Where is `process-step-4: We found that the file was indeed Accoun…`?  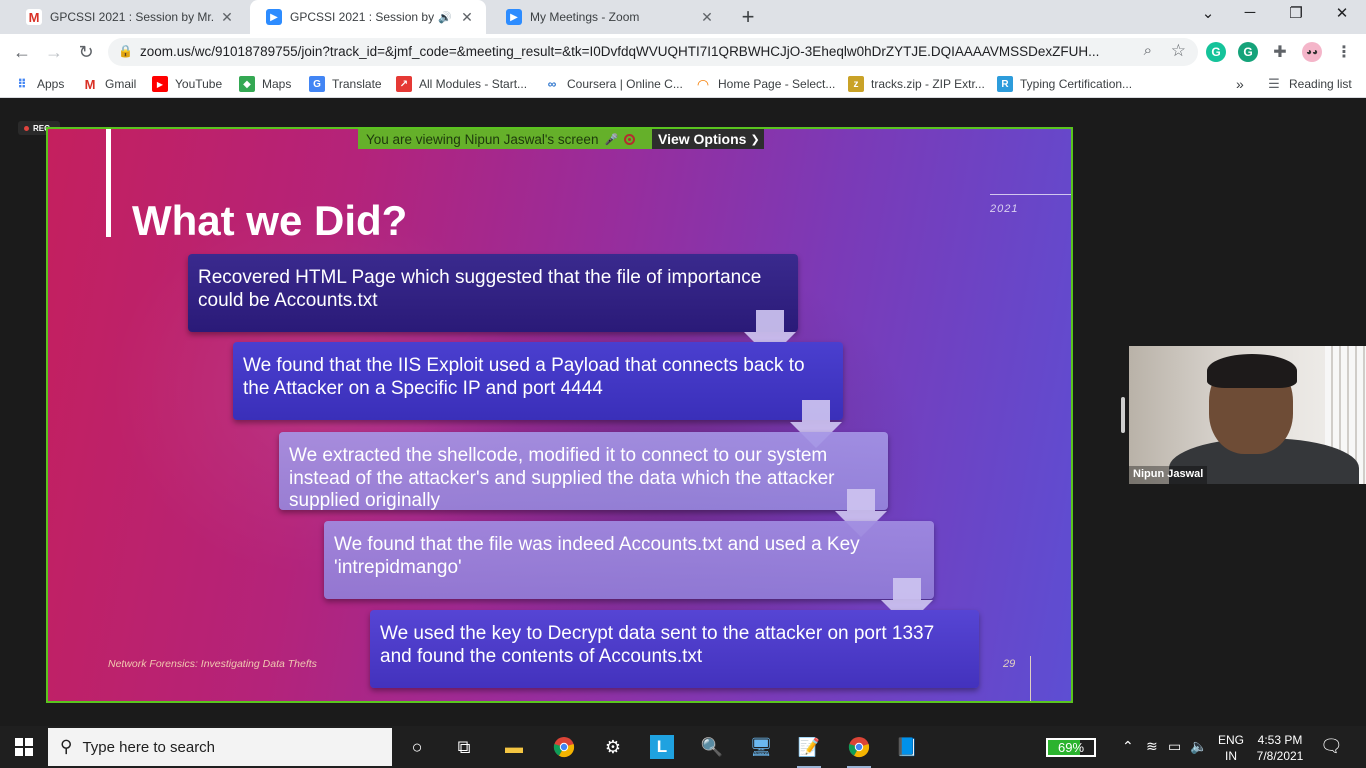
process-step-4: We found that the file was indeed Accoun… is located at coordinates (629, 560).